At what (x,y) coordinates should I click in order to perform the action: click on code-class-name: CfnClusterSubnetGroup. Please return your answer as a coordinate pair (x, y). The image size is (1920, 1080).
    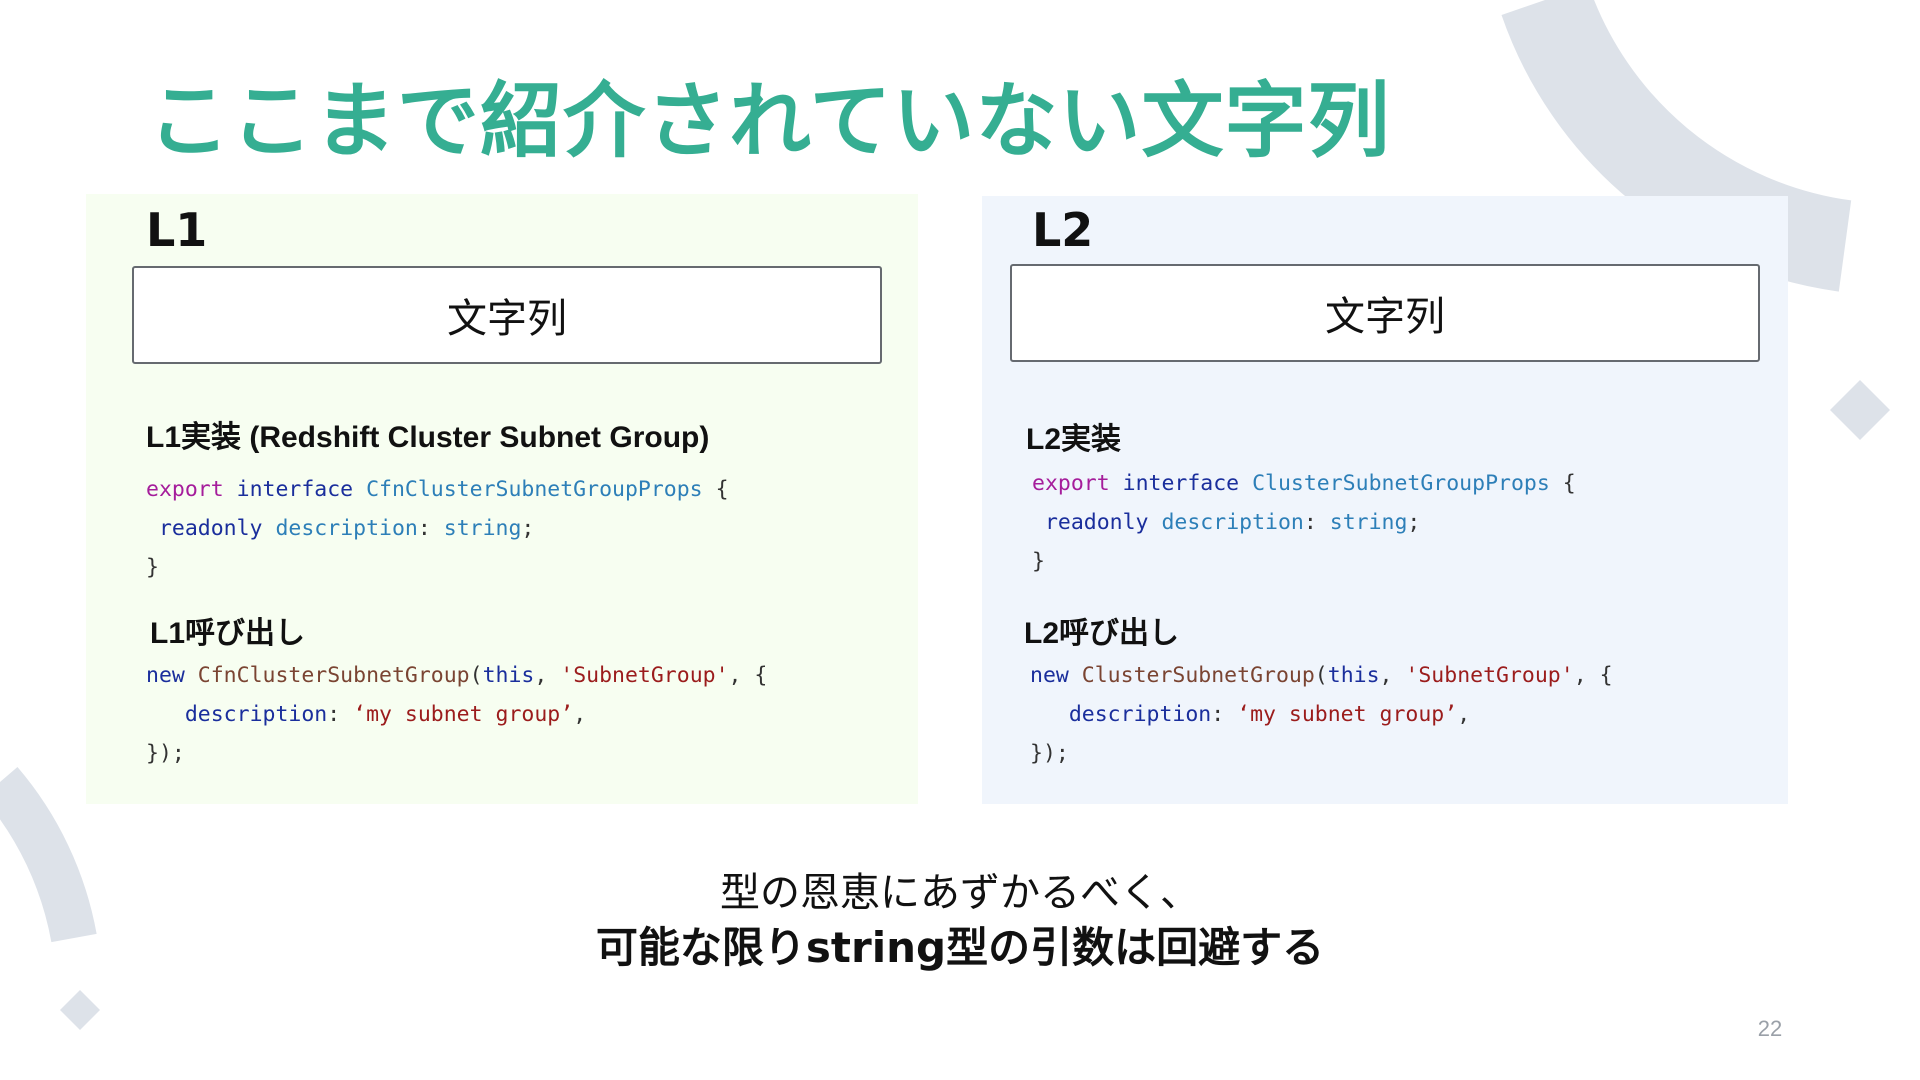
    Looking at the image, I should click on (333, 675).